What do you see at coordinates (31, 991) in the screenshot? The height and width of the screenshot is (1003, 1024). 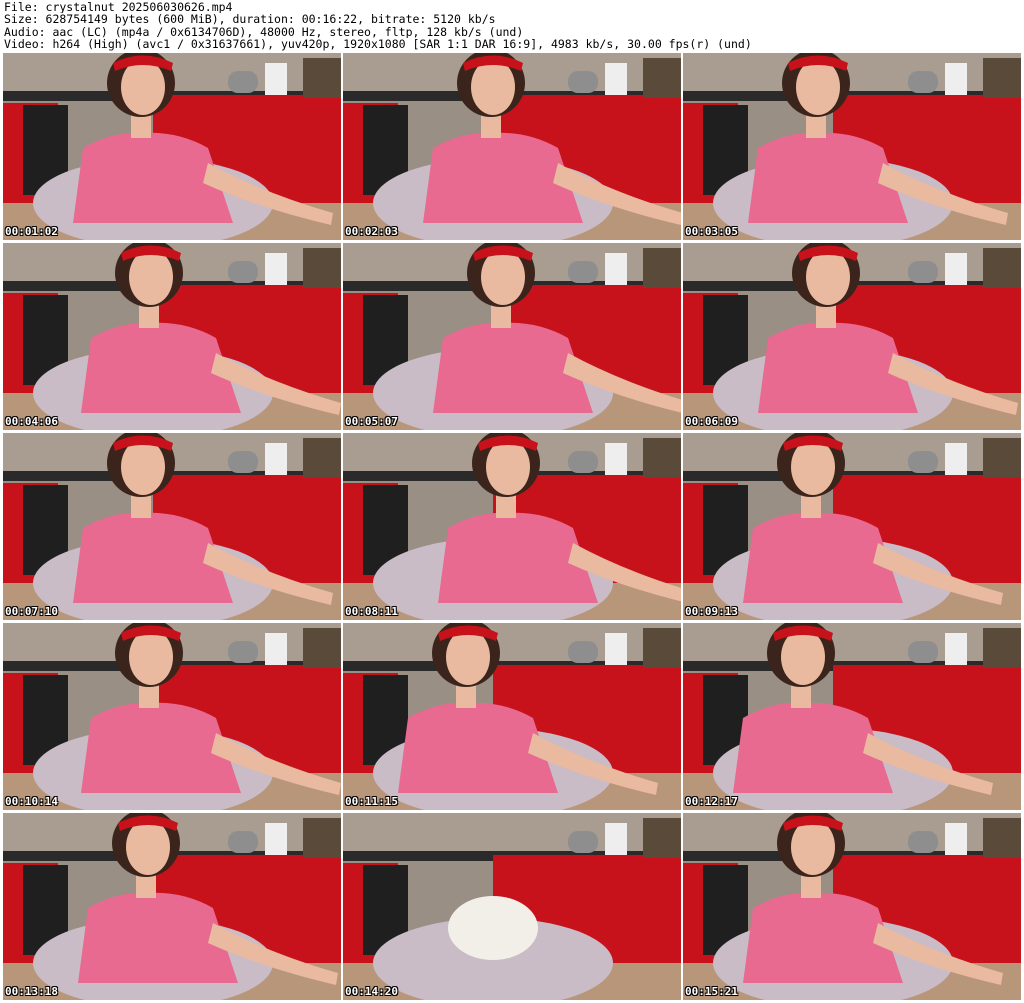 I see `timestamp-label: 00:13:18` at bounding box center [31, 991].